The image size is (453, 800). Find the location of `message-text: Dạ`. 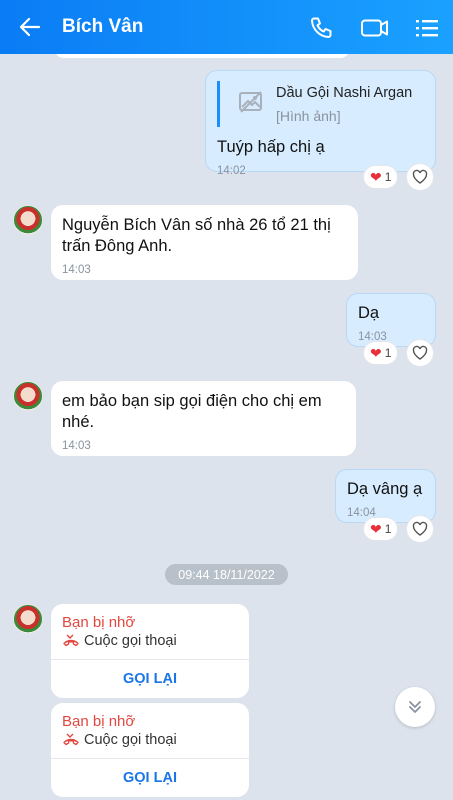

message-text: Dạ is located at coordinates (369, 313).